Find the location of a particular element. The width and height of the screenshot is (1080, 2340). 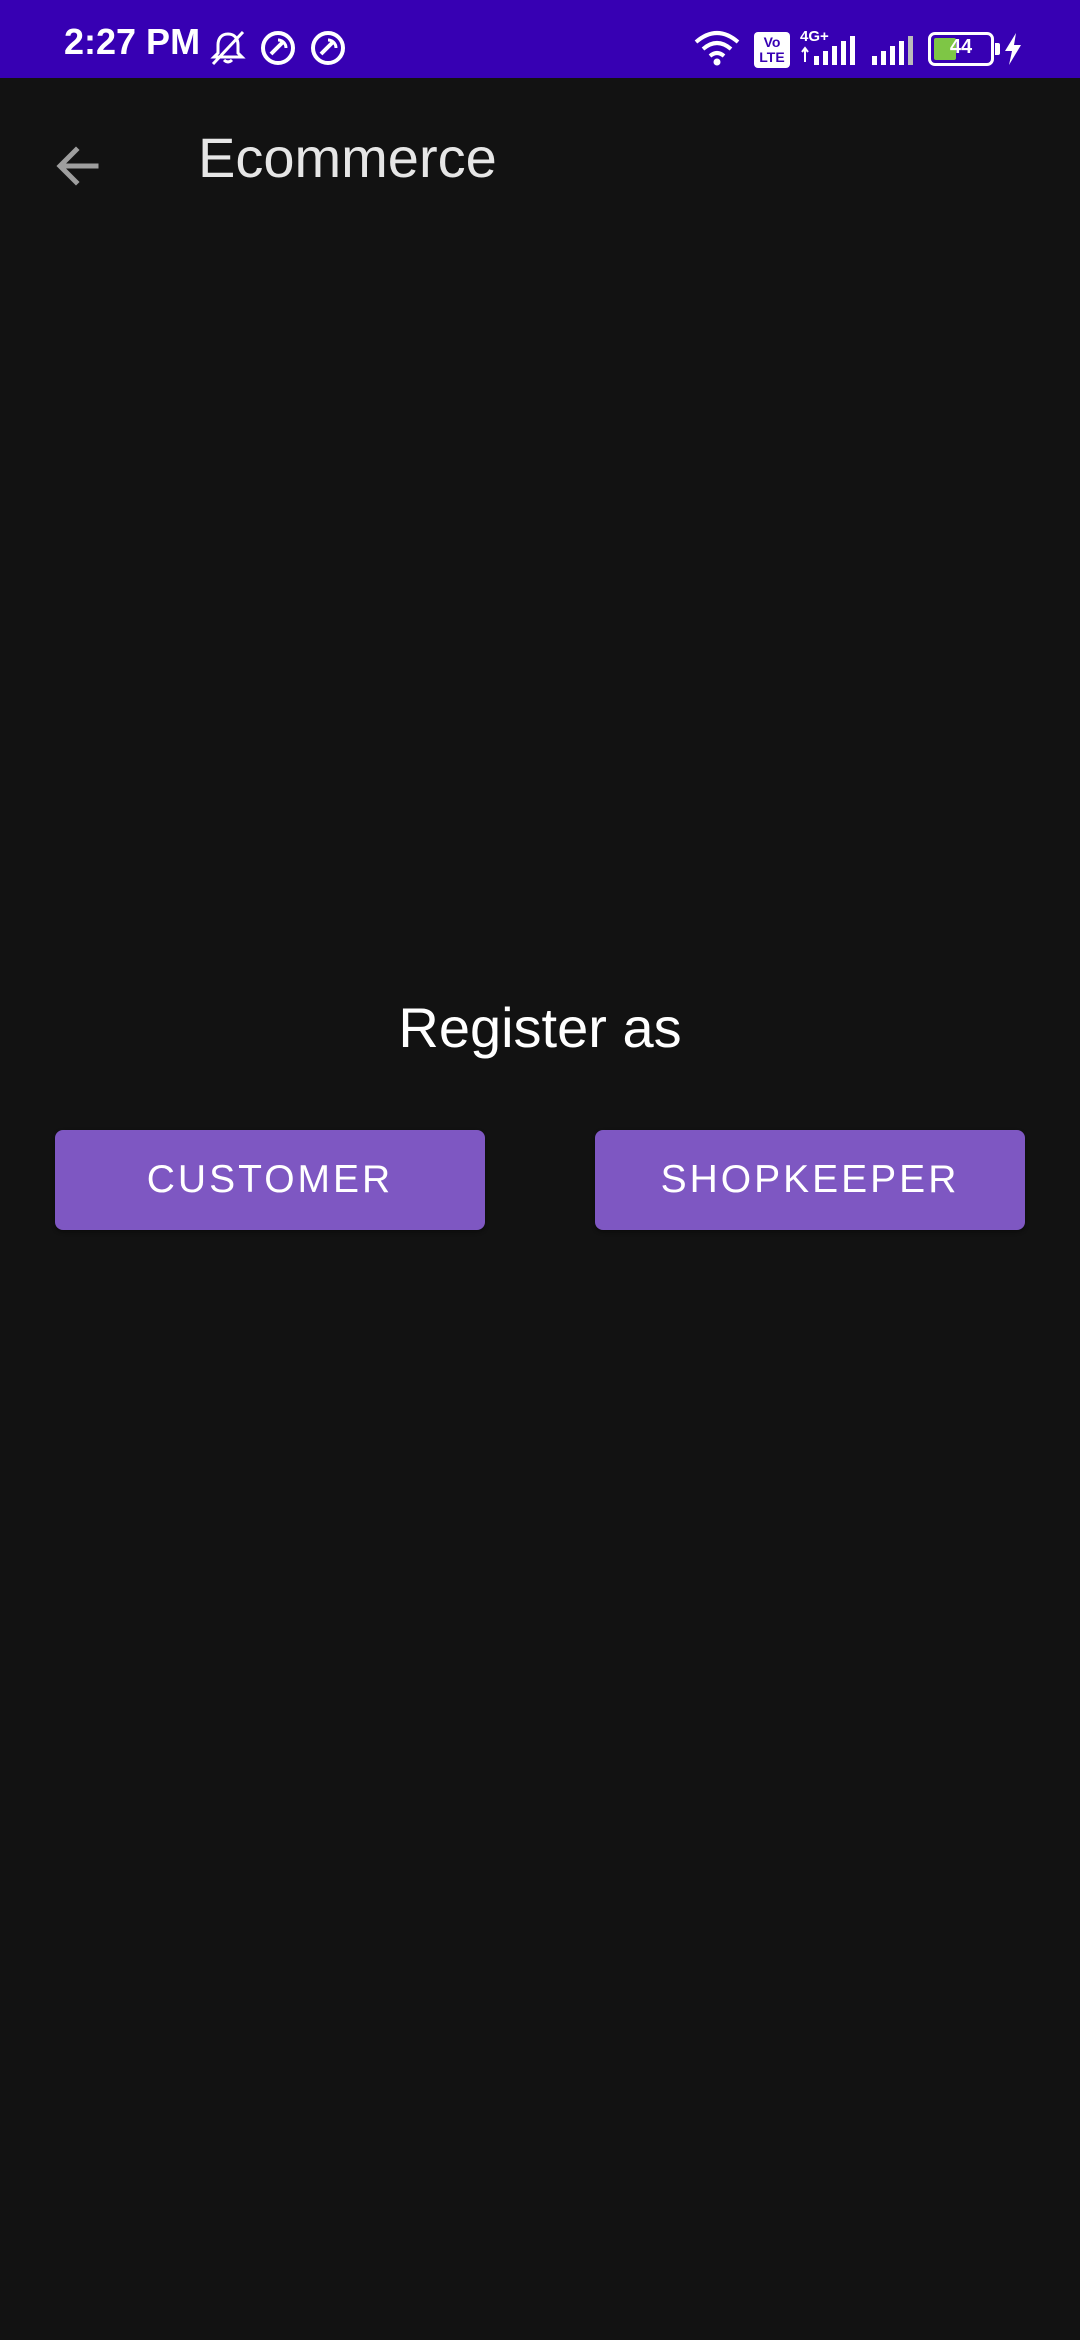

arrow-left-icon is located at coordinates (78, 168).